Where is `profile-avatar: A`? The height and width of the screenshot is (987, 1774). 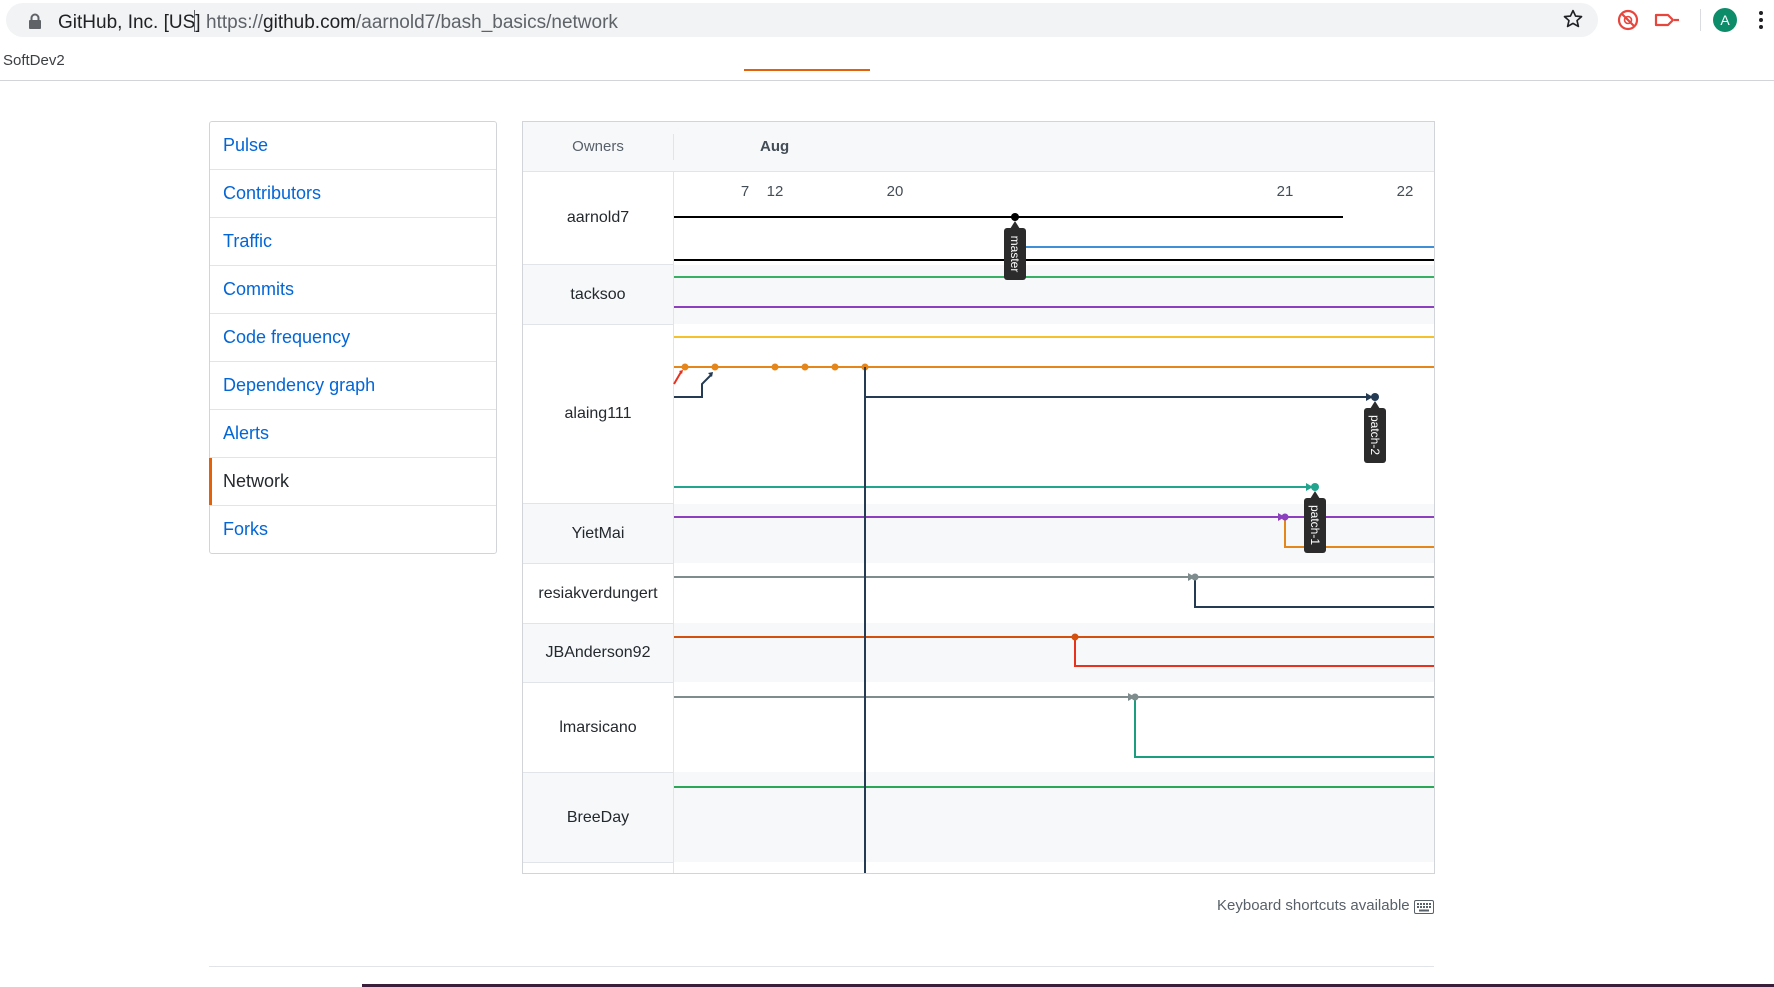
profile-avatar: A is located at coordinates (1725, 20).